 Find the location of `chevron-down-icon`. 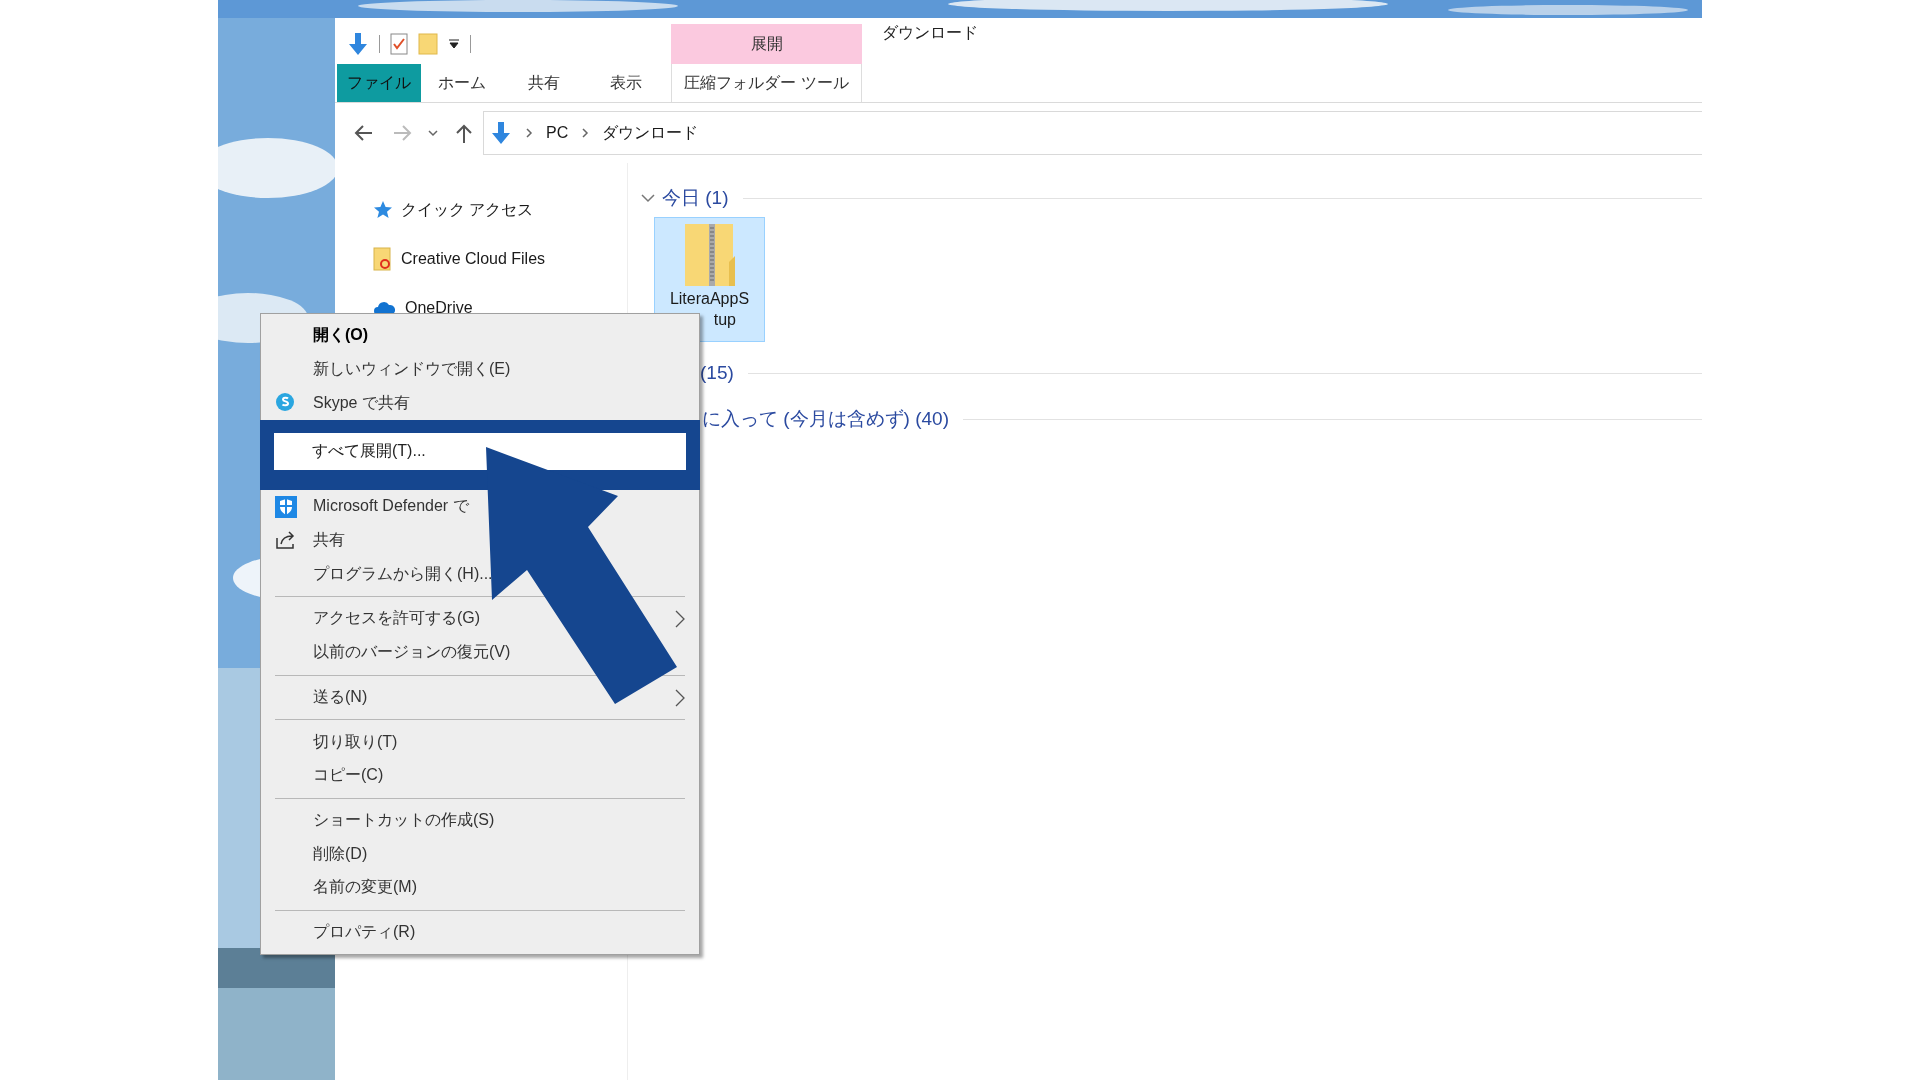

chevron-down-icon is located at coordinates (648, 198).